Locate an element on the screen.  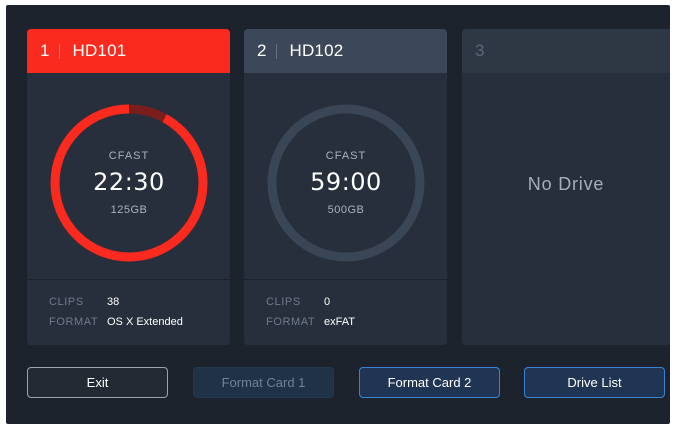
slot-1-clips-label: CLIPS is located at coordinates (66, 302).